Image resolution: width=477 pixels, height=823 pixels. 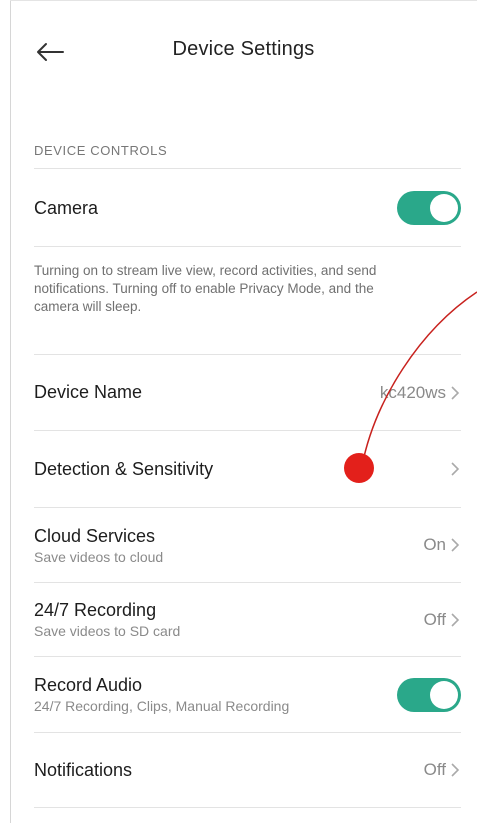 What do you see at coordinates (107, 631) in the screenshot?
I see `recording-sub: Save videos to SD card` at bounding box center [107, 631].